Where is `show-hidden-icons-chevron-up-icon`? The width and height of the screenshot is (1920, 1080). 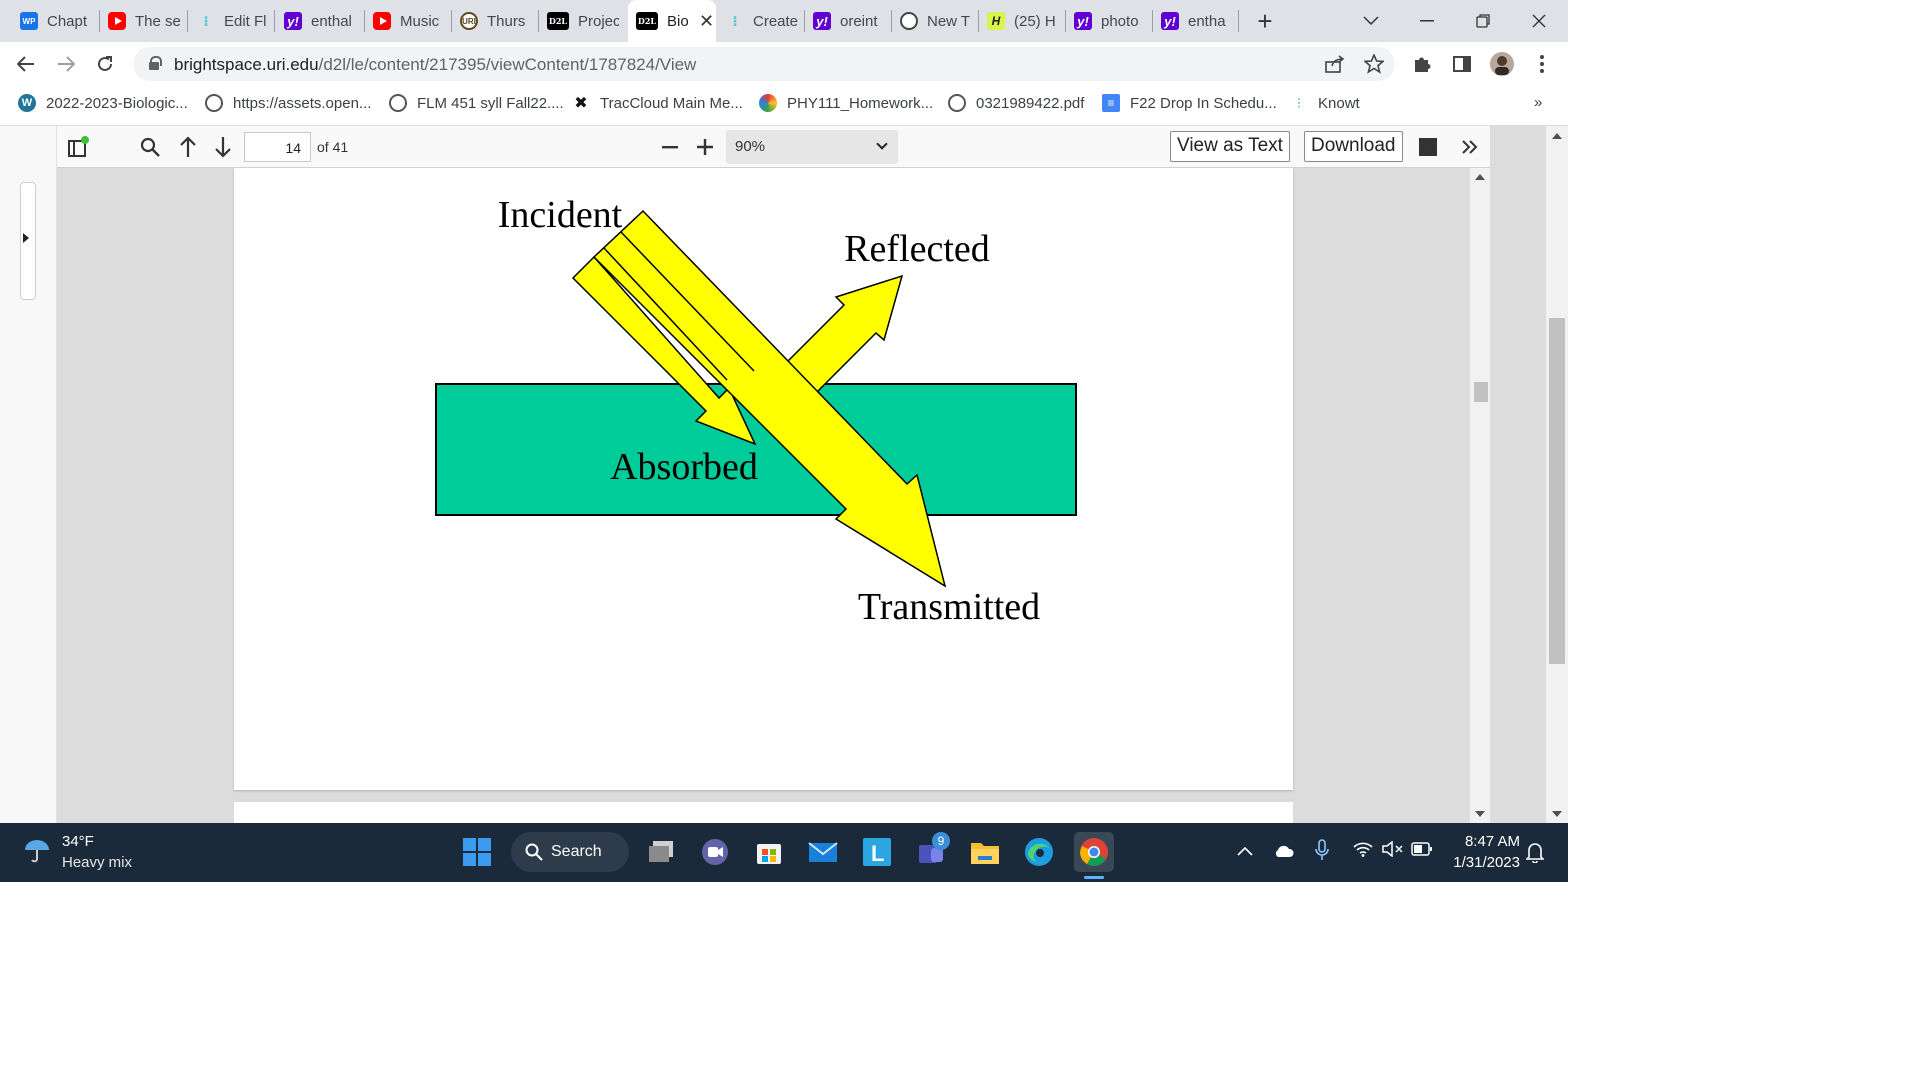 show-hidden-icons-chevron-up-icon is located at coordinates (1245, 851).